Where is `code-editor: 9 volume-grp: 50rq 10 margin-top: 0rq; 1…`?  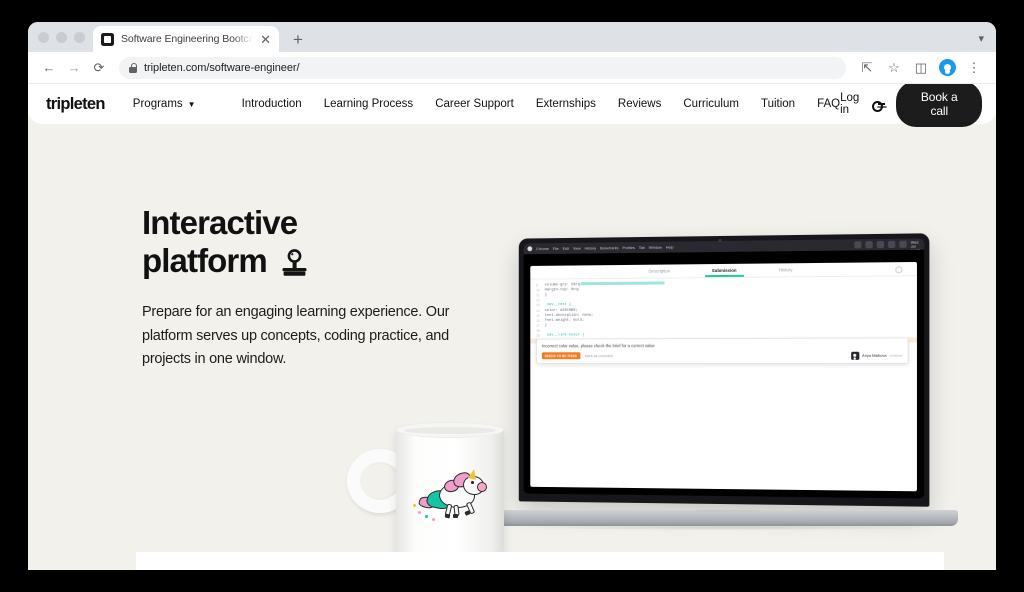
code-editor: 9 volume-grp: 50rq 10 margin-top: 0rq; 1… is located at coordinates (723, 310).